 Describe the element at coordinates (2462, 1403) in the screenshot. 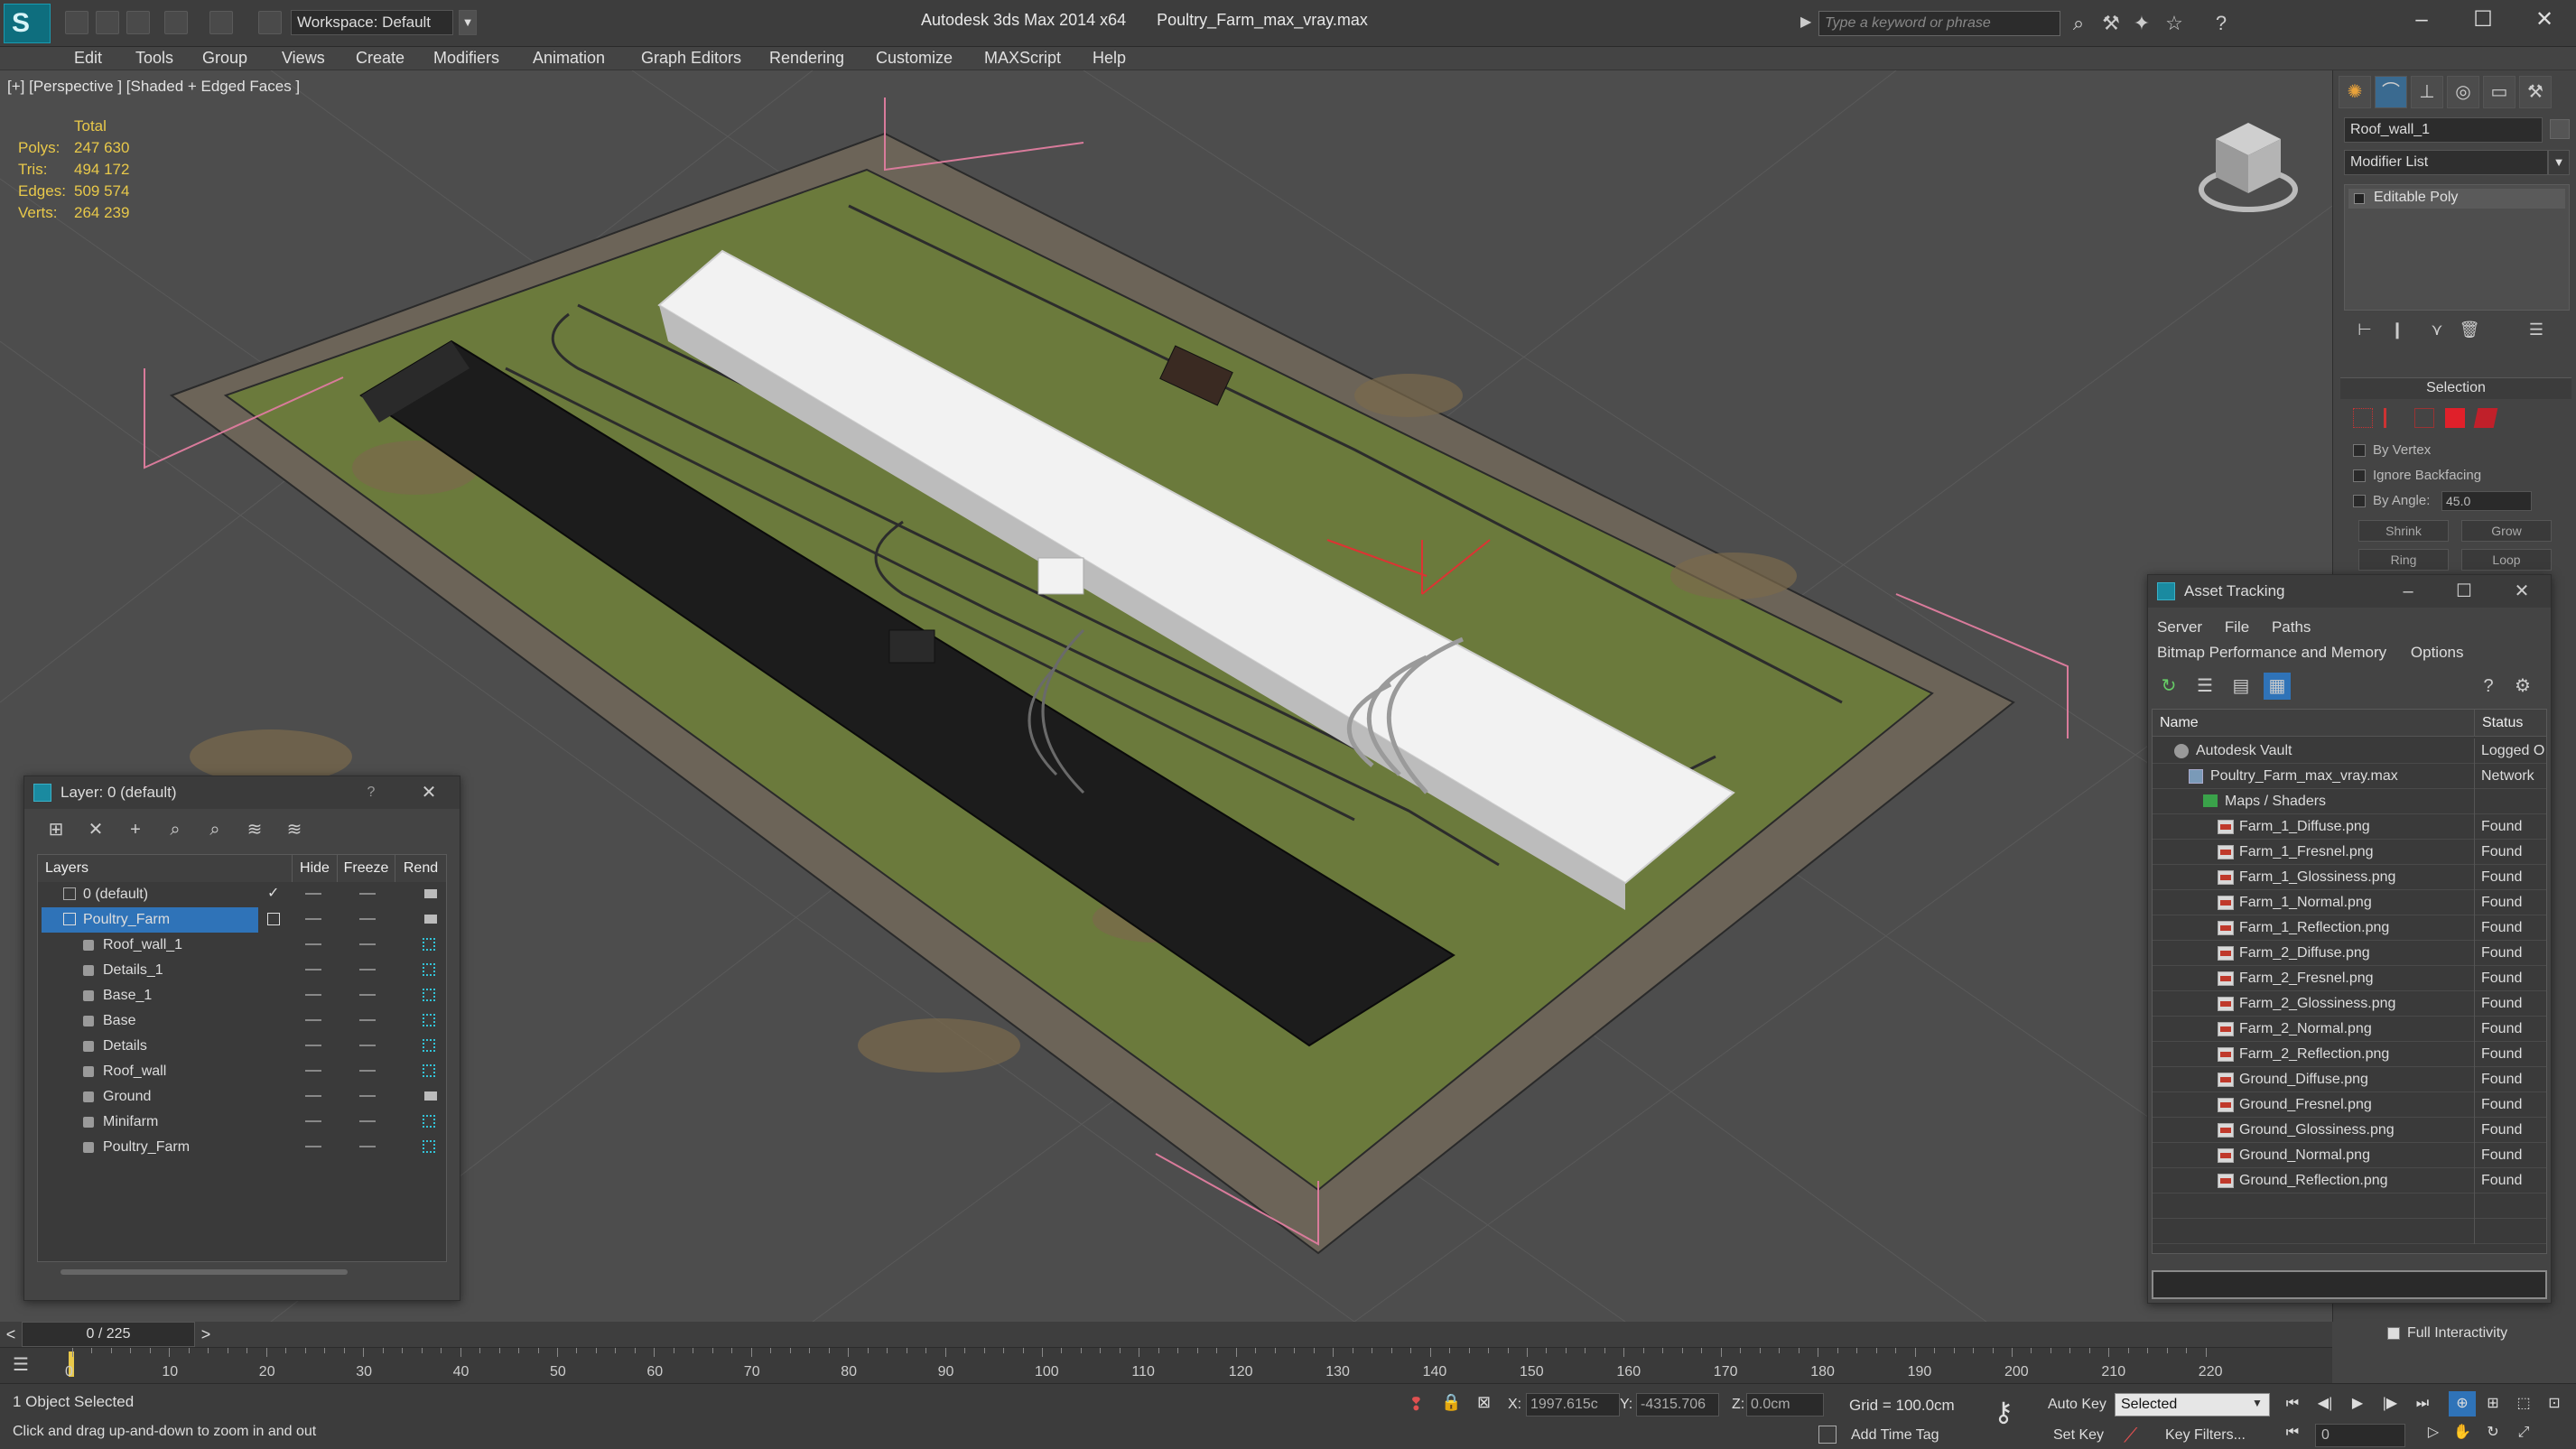

I see `zoom-icon: ⊕` at that location.